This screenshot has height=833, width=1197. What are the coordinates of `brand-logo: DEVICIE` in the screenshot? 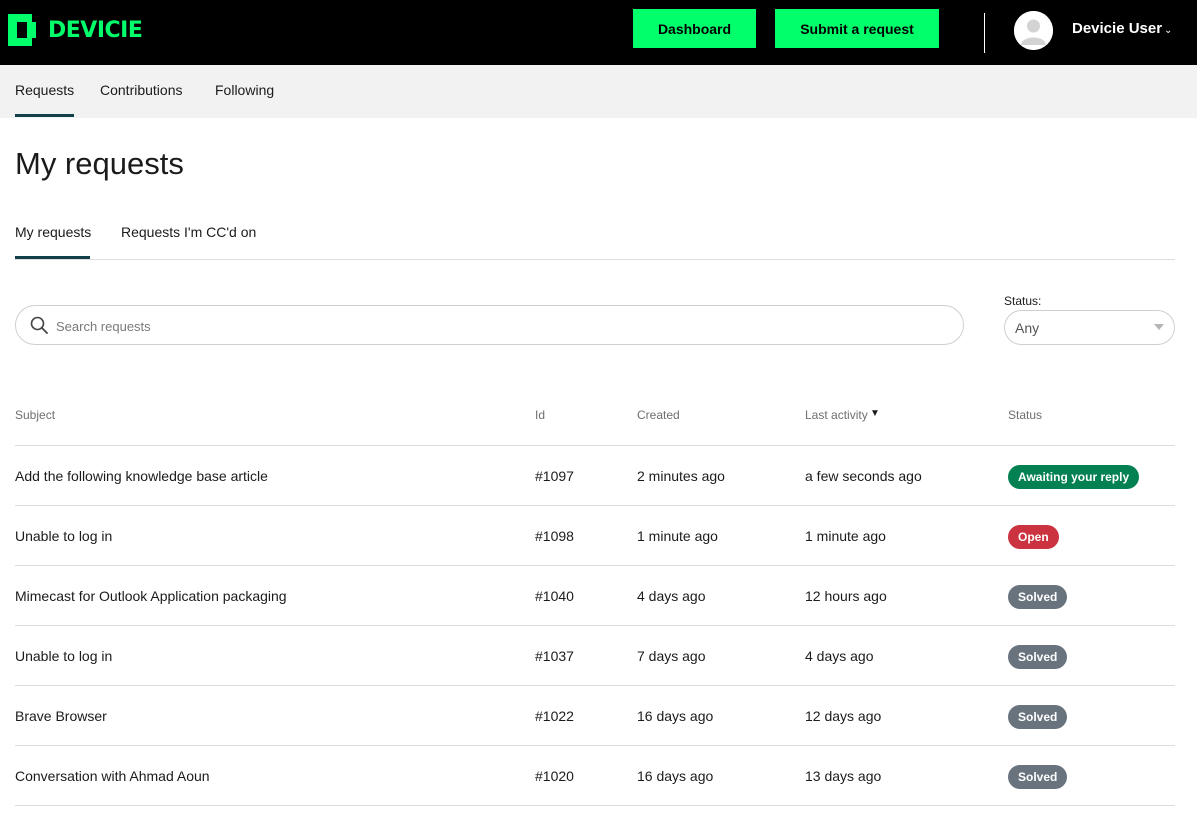 It's located at (75, 30).